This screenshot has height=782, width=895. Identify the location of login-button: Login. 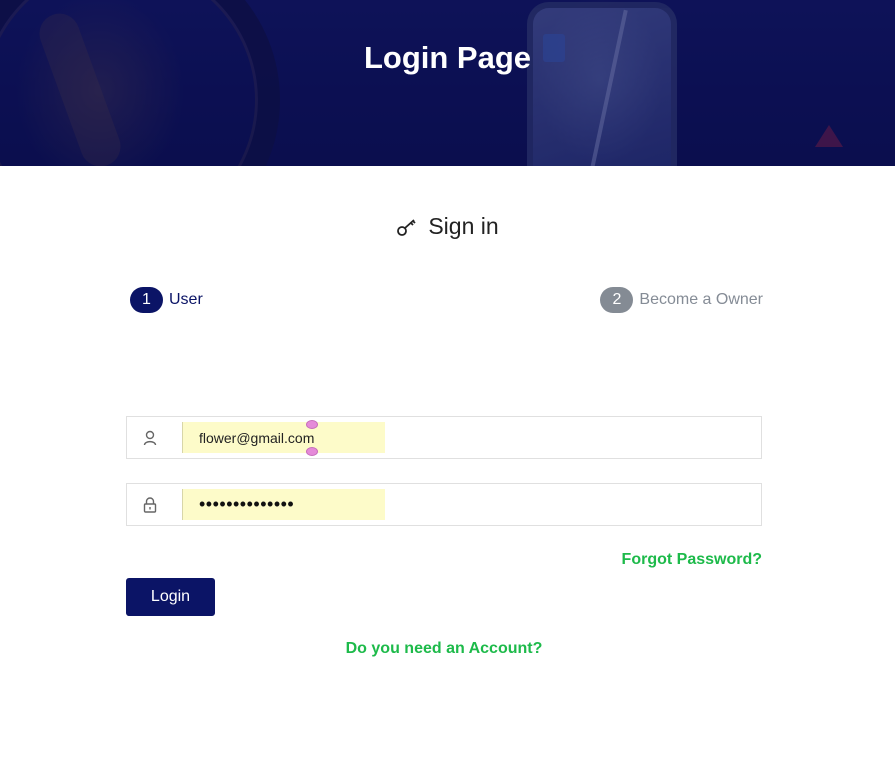
(170, 597).